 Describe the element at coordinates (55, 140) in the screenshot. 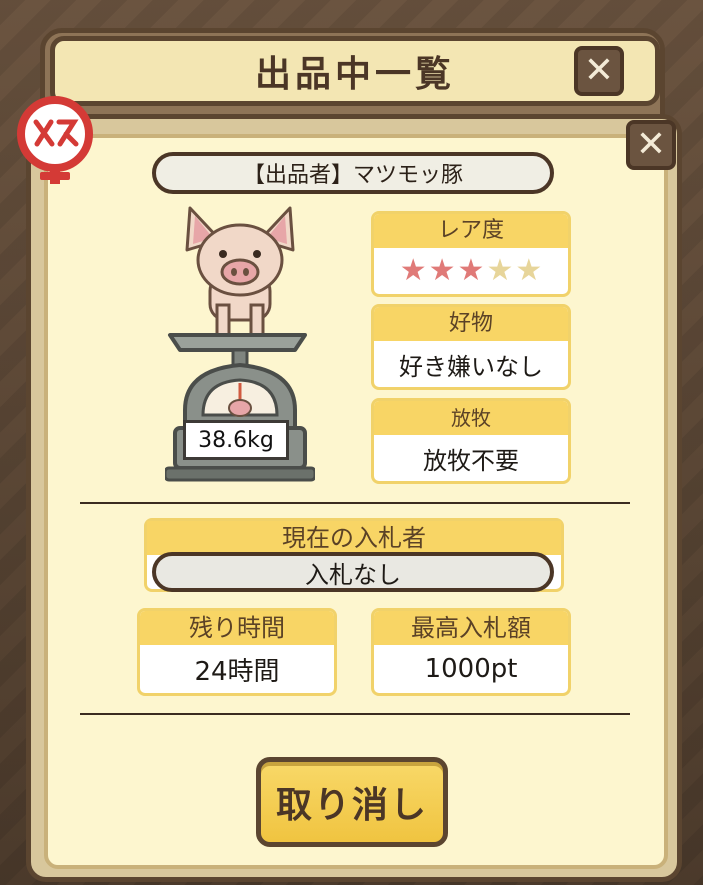

I see `female-icon` at that location.